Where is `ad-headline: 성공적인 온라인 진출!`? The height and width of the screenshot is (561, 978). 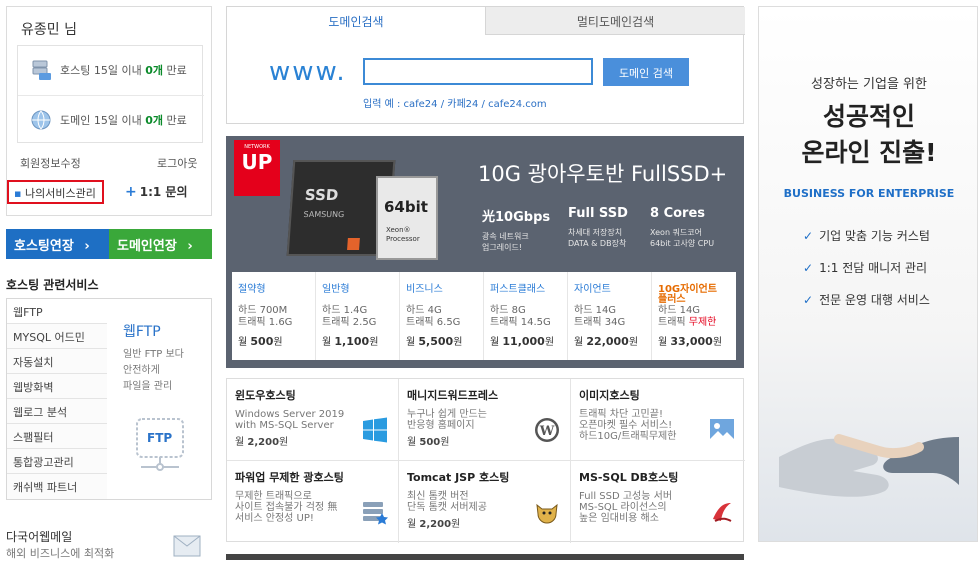 ad-headline: 성공적인 온라인 진출! is located at coordinates (868, 135).